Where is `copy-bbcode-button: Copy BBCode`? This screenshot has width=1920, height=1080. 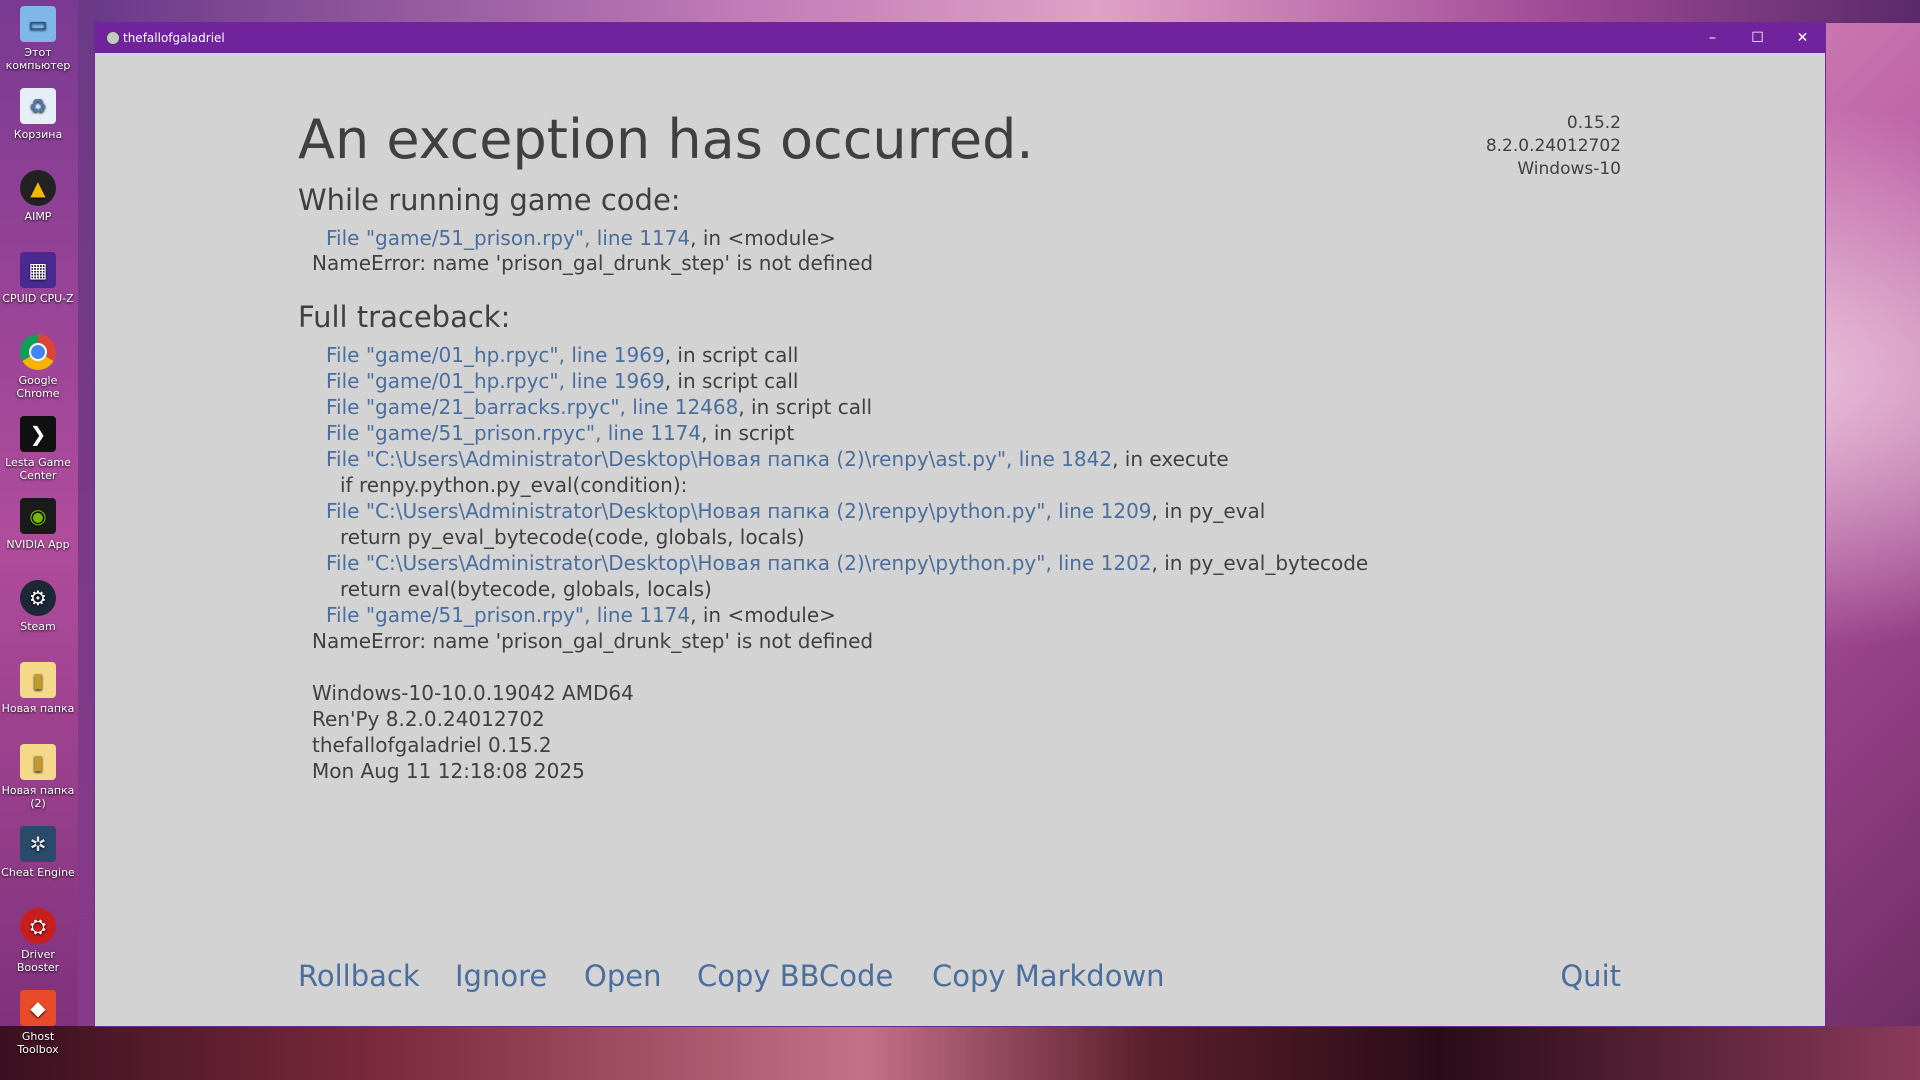 copy-bbcode-button: Copy BBCode is located at coordinates (795, 976).